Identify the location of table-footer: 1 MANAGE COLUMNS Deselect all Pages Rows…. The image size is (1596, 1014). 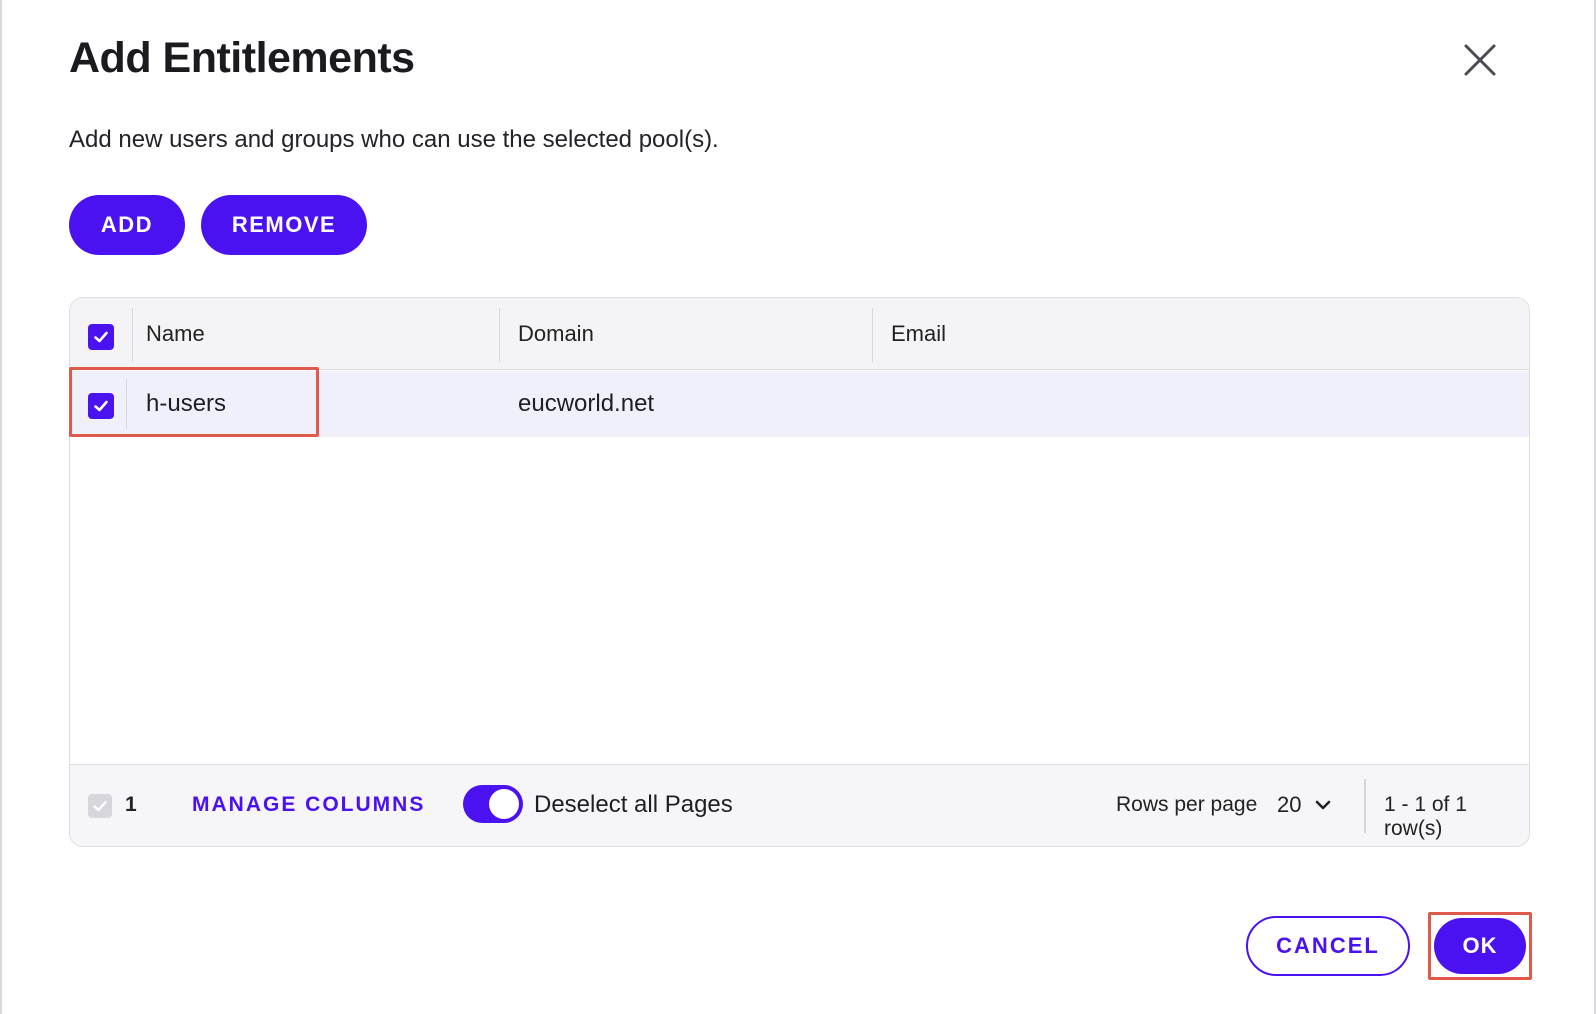
(799, 805).